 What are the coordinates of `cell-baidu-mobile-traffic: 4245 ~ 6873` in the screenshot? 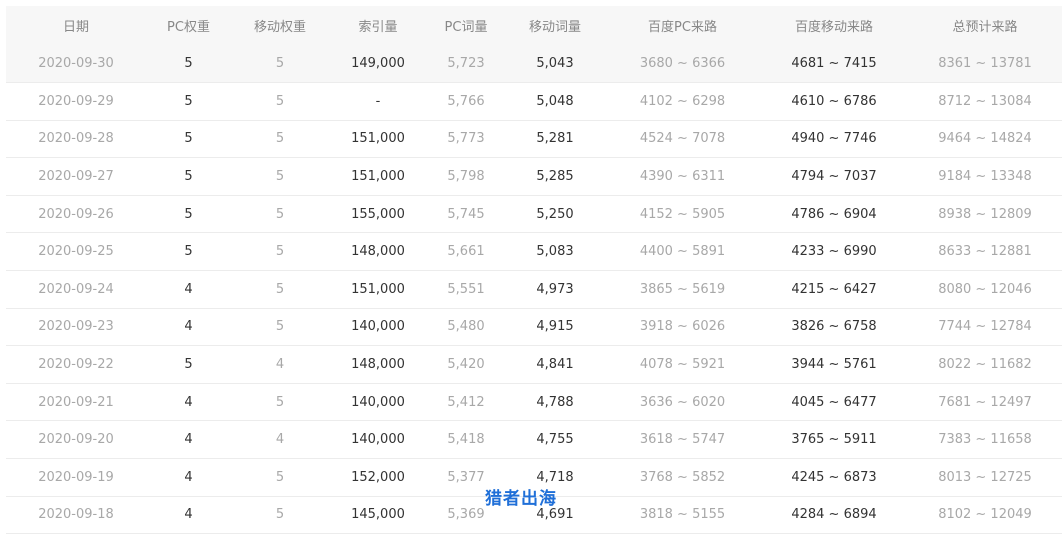 It's located at (834, 477).